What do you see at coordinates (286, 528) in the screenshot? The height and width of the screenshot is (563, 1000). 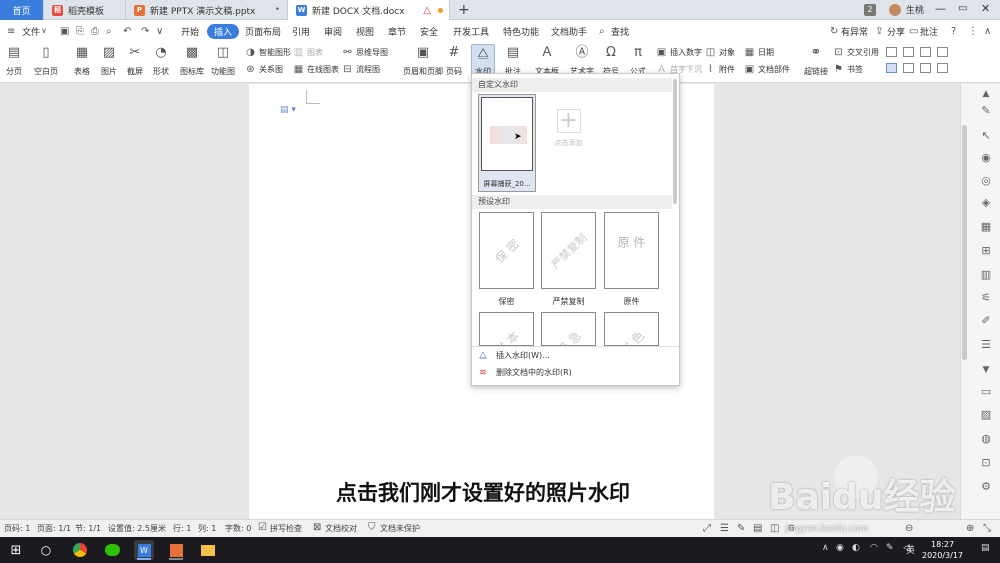 I see `spellcheck-button: 拼写检查` at bounding box center [286, 528].